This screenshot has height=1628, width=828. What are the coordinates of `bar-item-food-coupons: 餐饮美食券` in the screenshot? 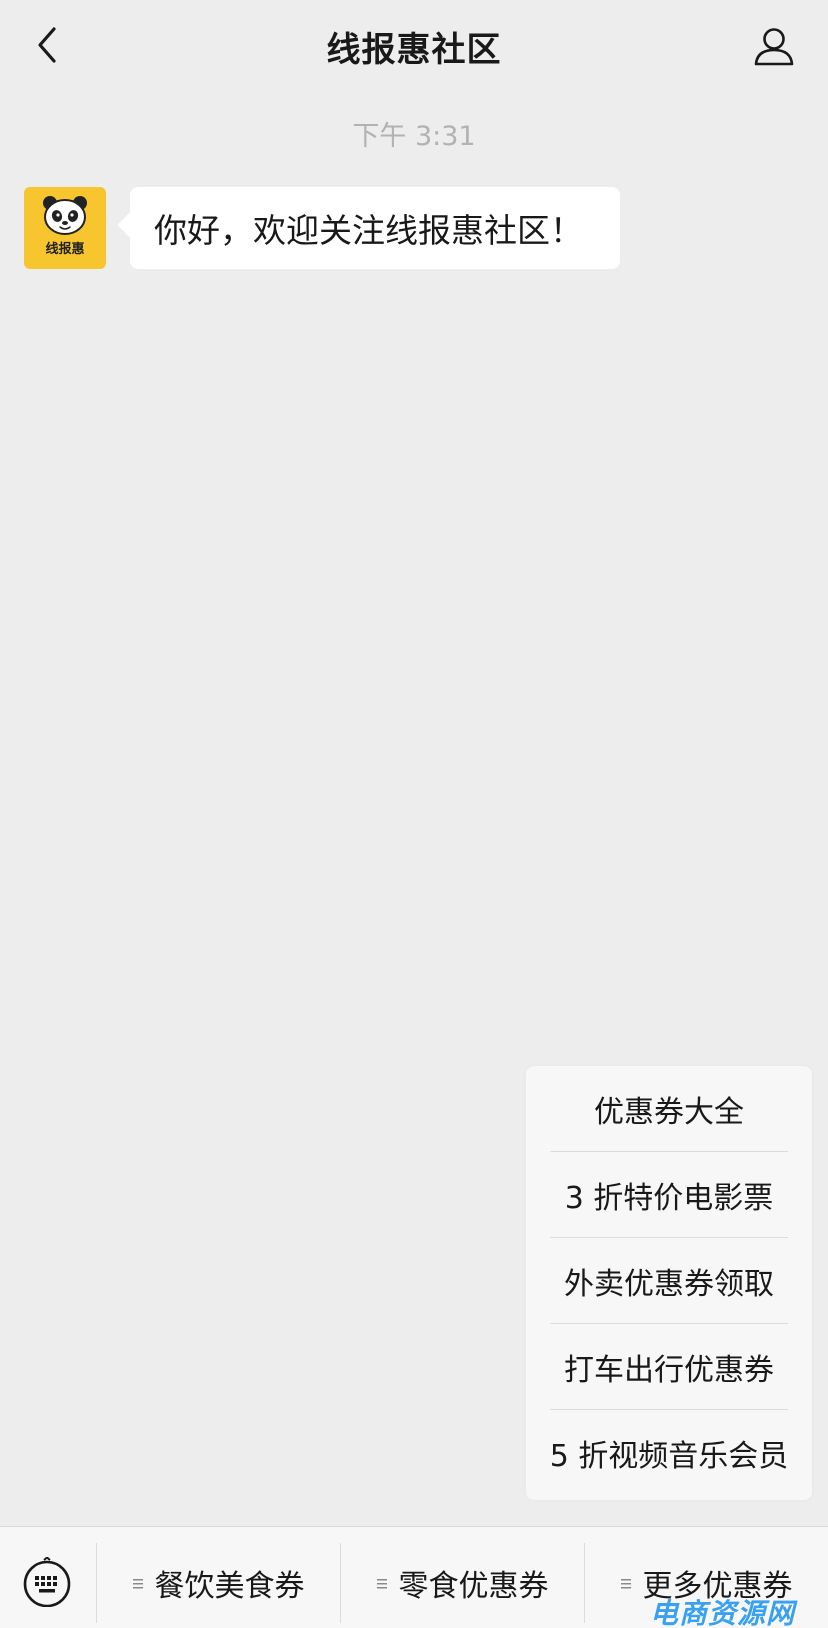 It's located at (218, 1583).